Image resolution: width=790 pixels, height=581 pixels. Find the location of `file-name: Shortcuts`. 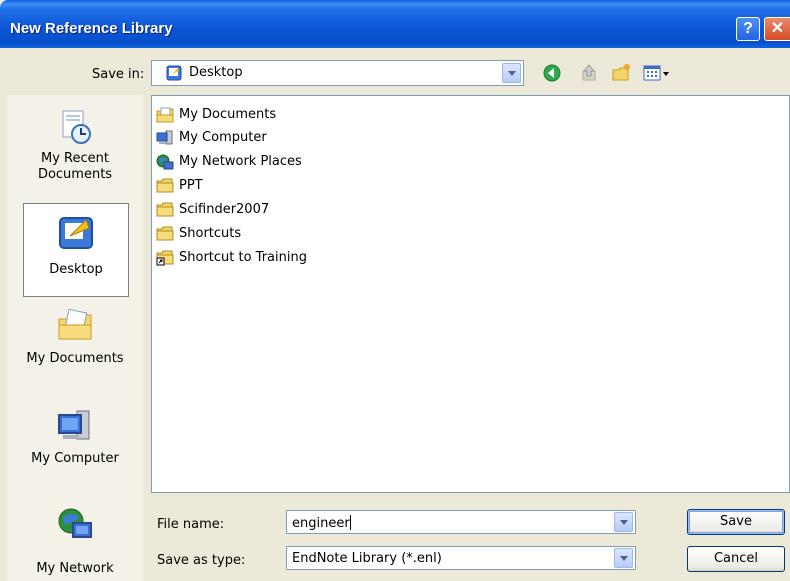

file-name: Shortcuts is located at coordinates (210, 233).